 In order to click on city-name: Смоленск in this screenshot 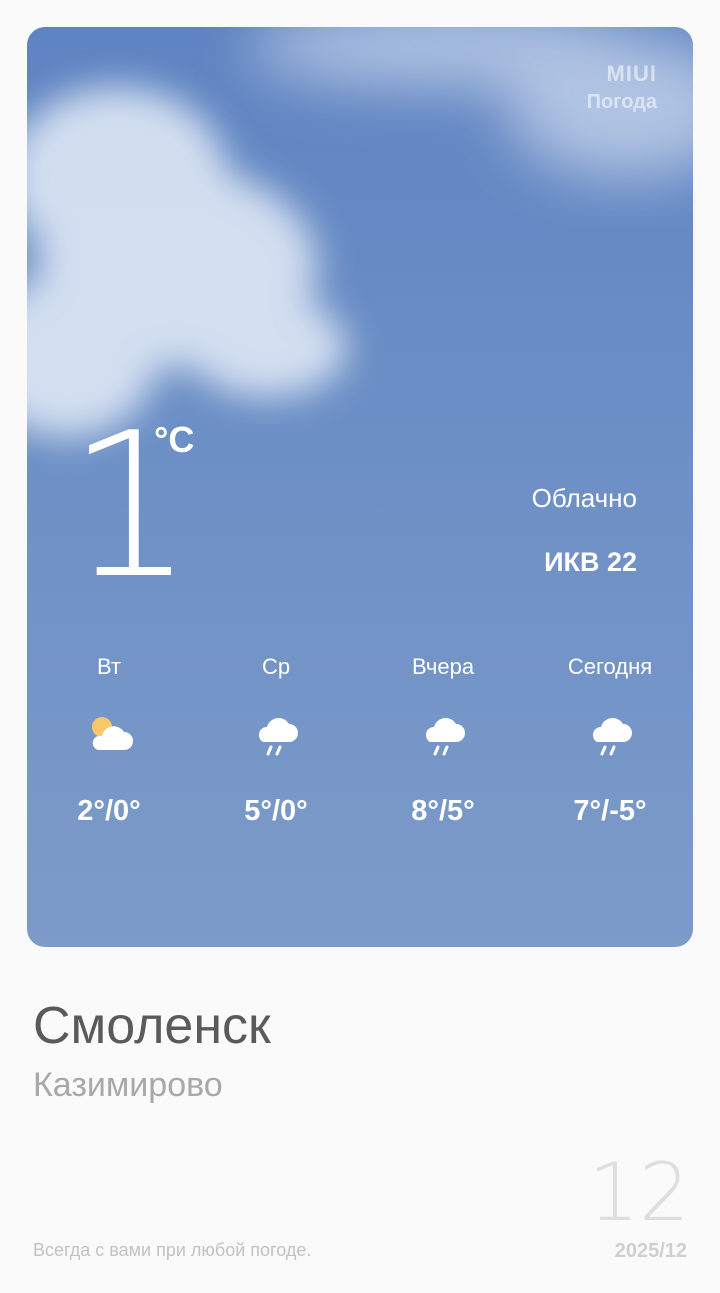, I will do `click(152, 1026)`.